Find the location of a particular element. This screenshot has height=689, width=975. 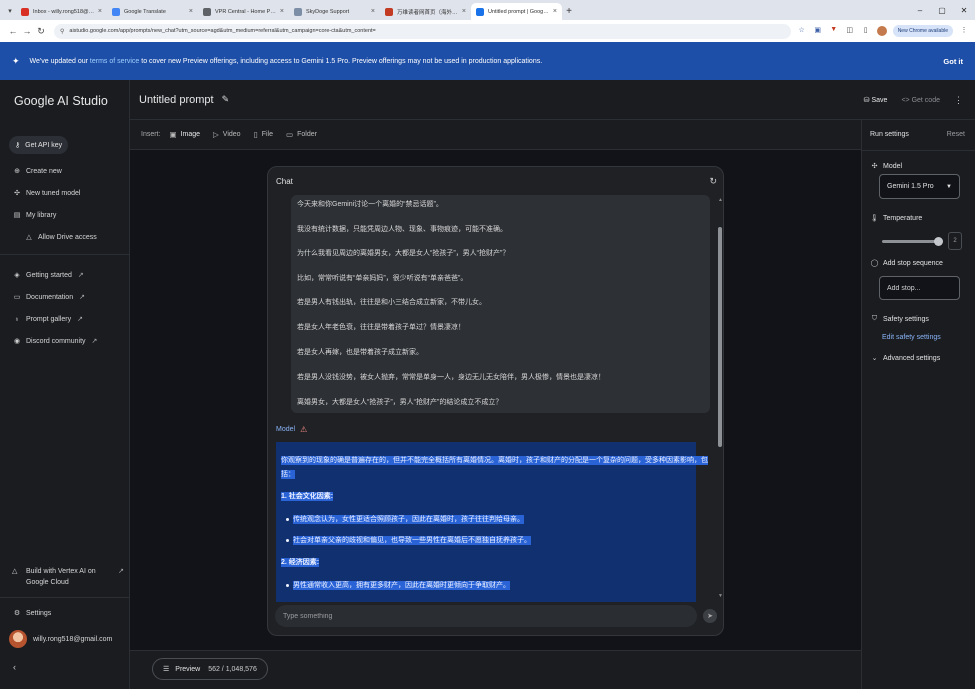

browser-tab-active: Untitled prompt | Google AI St× is located at coordinates (516, 11).